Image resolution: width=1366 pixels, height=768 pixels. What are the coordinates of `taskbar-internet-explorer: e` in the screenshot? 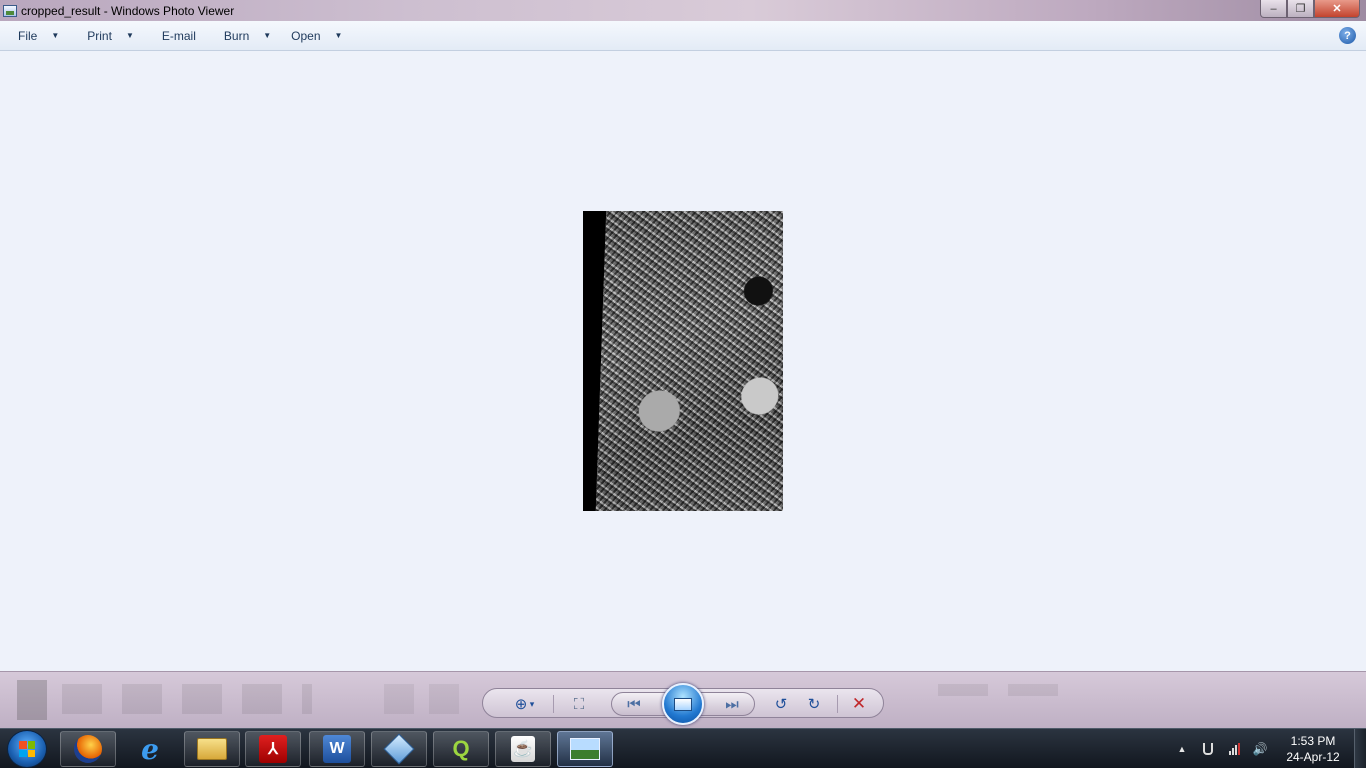 It's located at (150, 749).